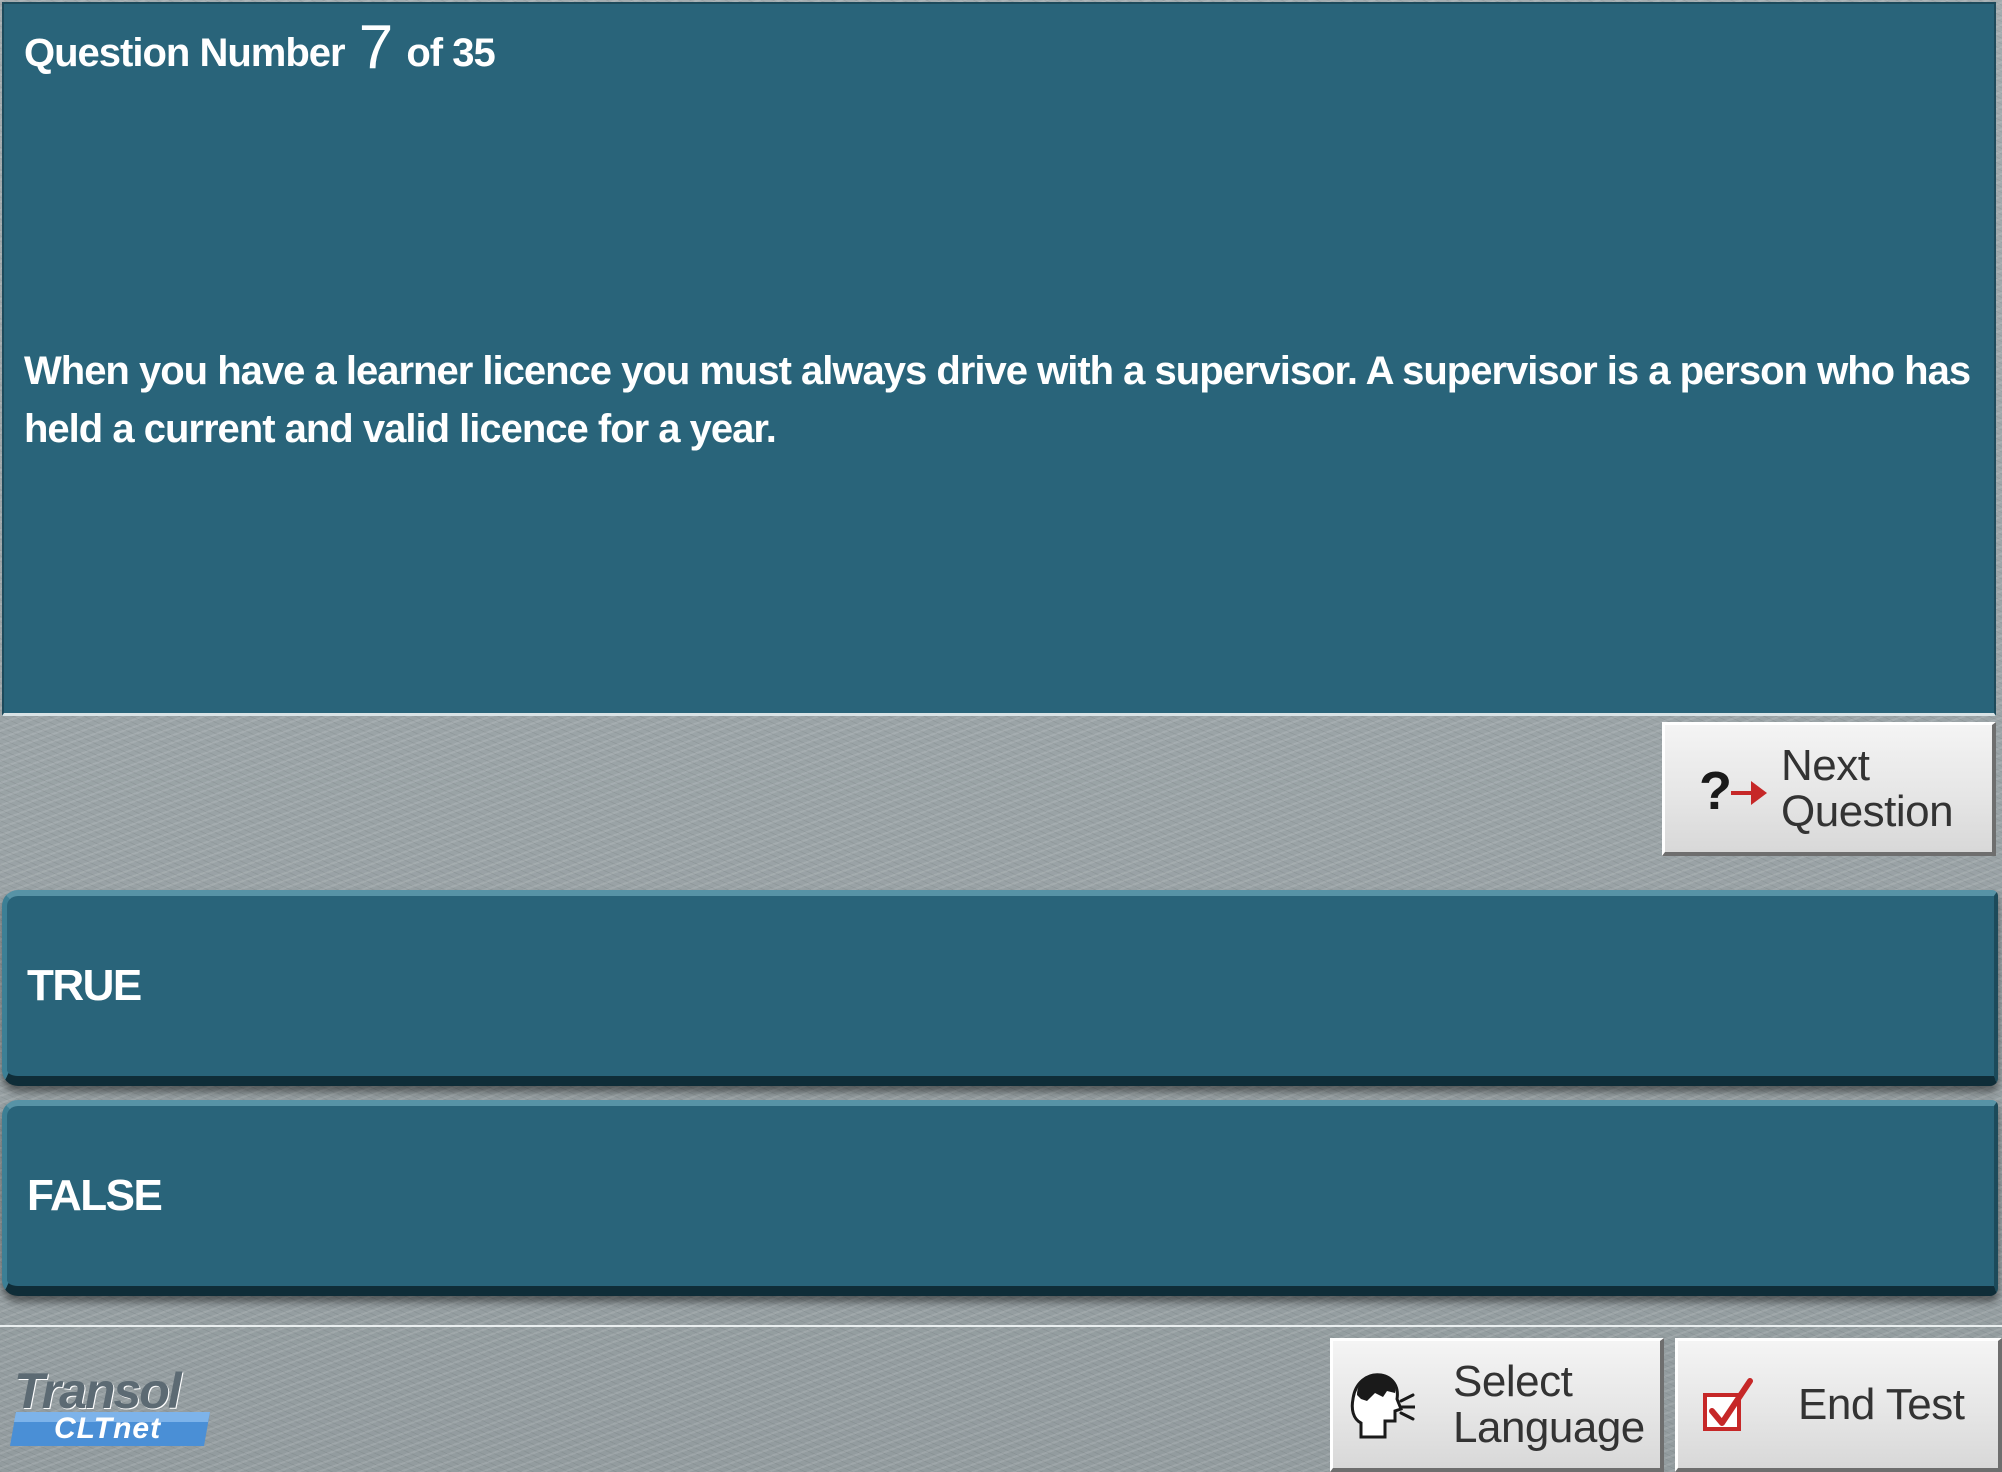 The image size is (2002, 1472). What do you see at coordinates (1382, 1405) in the screenshot?
I see `speaking-head-icon` at bounding box center [1382, 1405].